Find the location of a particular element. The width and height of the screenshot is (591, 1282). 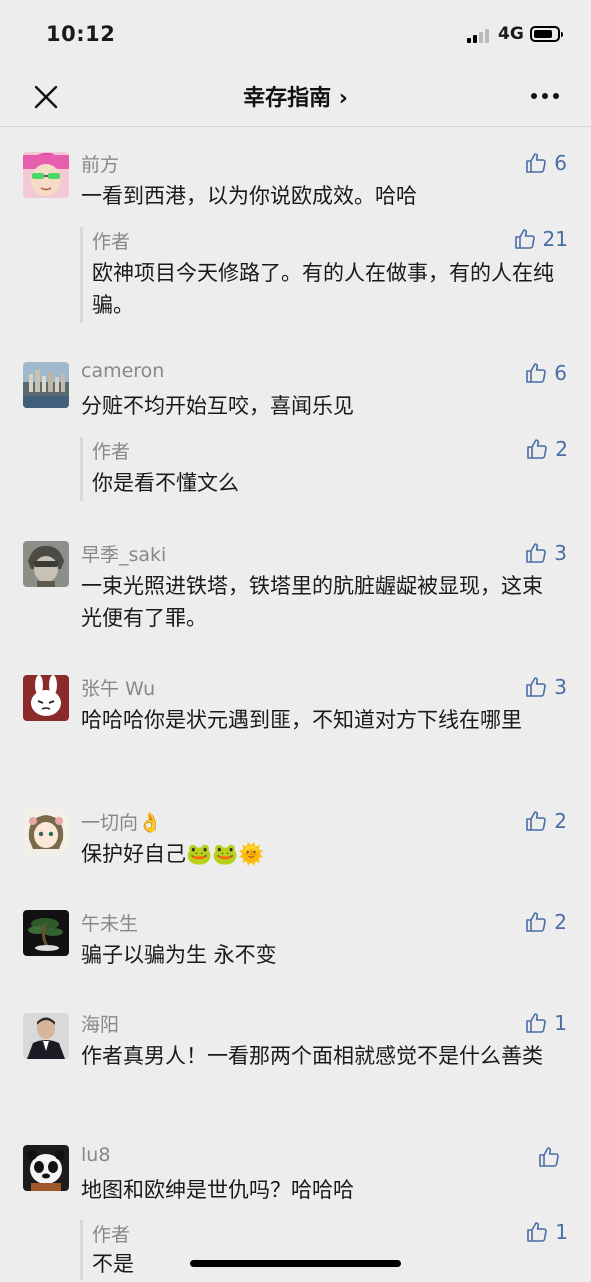

commenter-name: lu8 is located at coordinates (95, 1155).